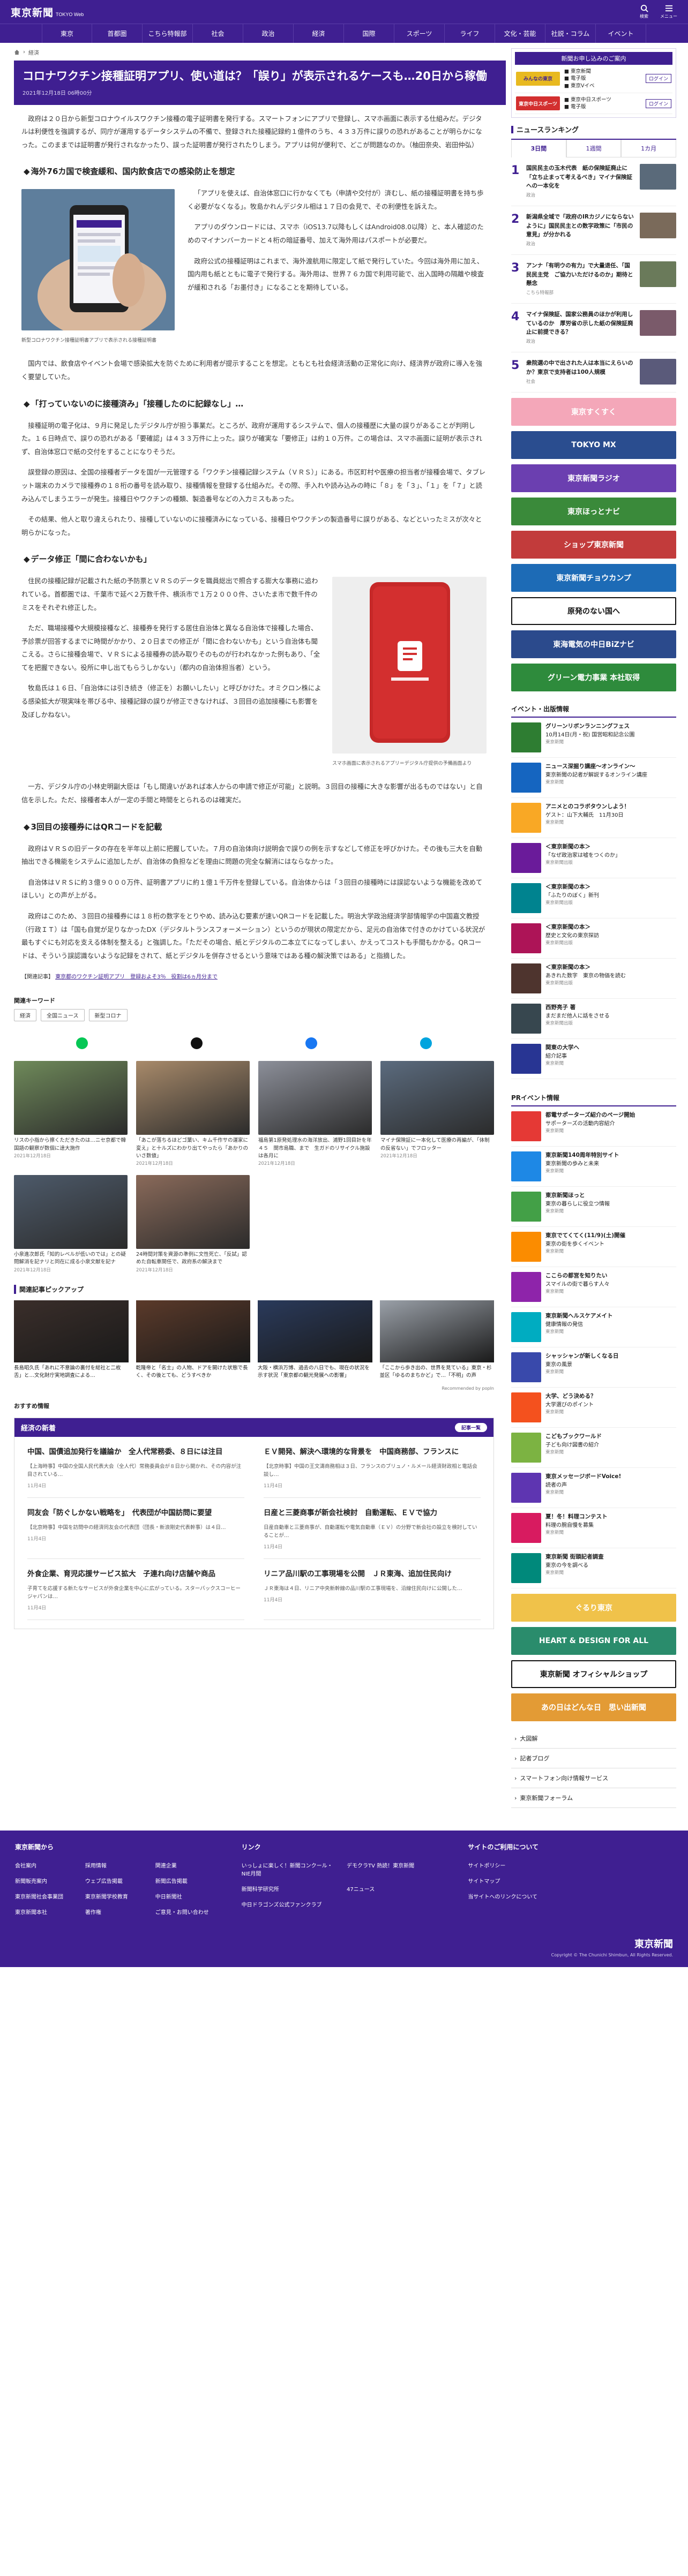  Describe the element at coordinates (593, 1641) in the screenshot. I see `promo-banner: HEART & DESIGN FOR ALL` at that location.